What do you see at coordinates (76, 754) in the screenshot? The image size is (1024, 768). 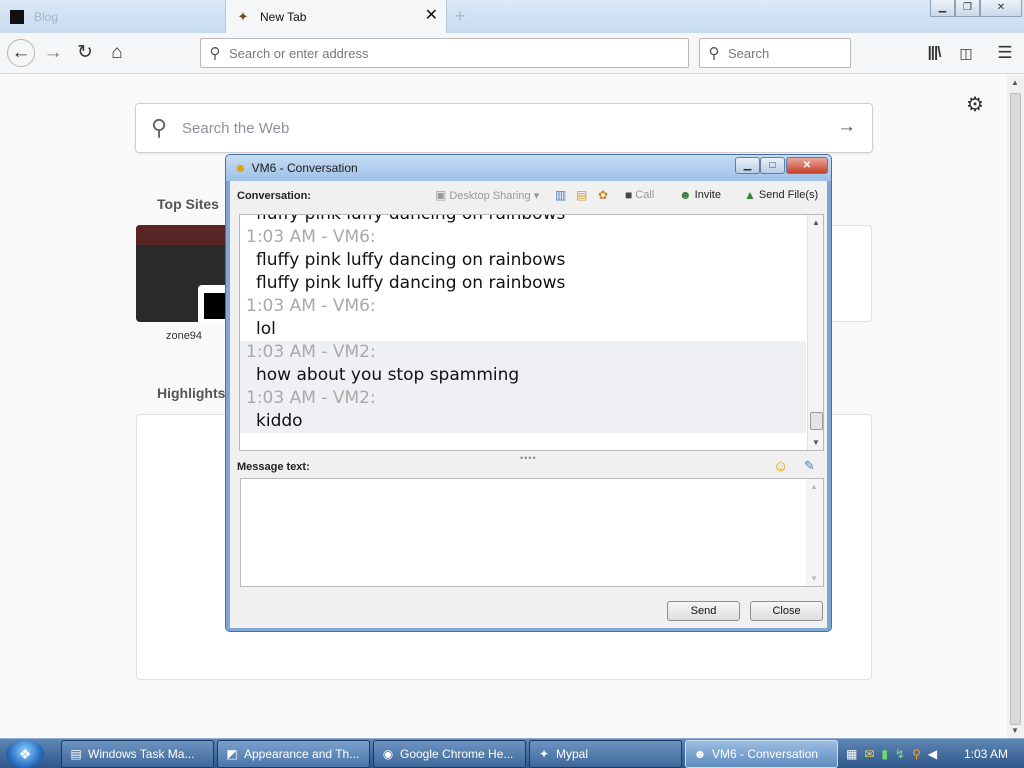 I see `task-manager-icon: ▤` at bounding box center [76, 754].